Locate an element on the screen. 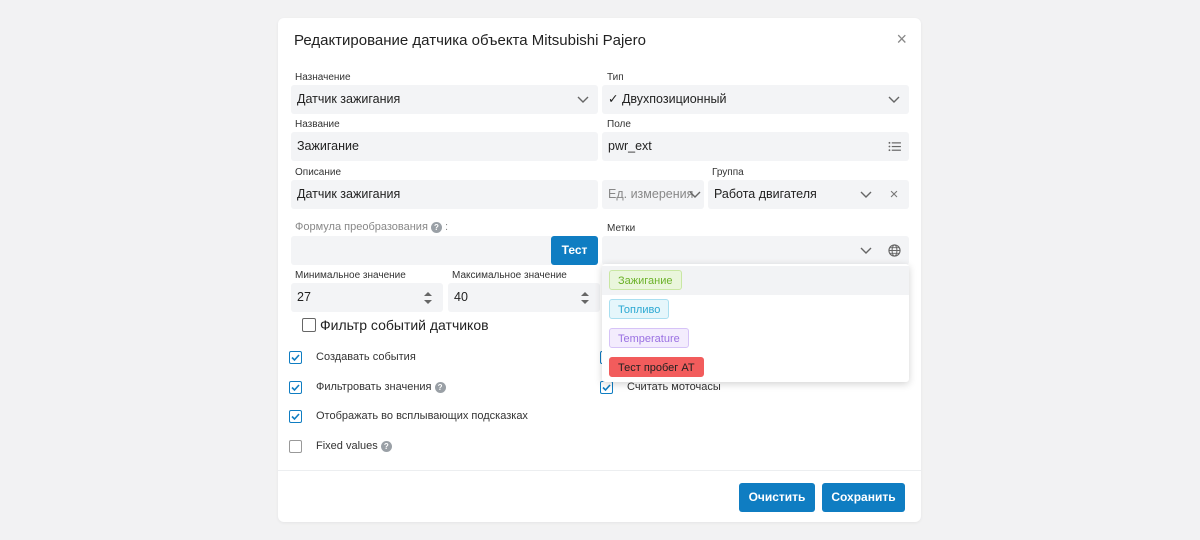  close-icon: × is located at coordinates (901, 39).